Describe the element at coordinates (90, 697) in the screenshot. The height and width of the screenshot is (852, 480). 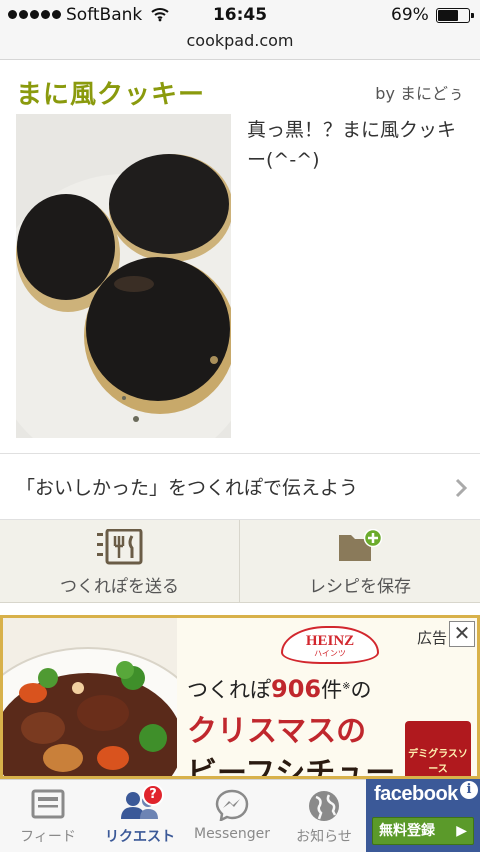
I see `beef-stew-image` at that location.